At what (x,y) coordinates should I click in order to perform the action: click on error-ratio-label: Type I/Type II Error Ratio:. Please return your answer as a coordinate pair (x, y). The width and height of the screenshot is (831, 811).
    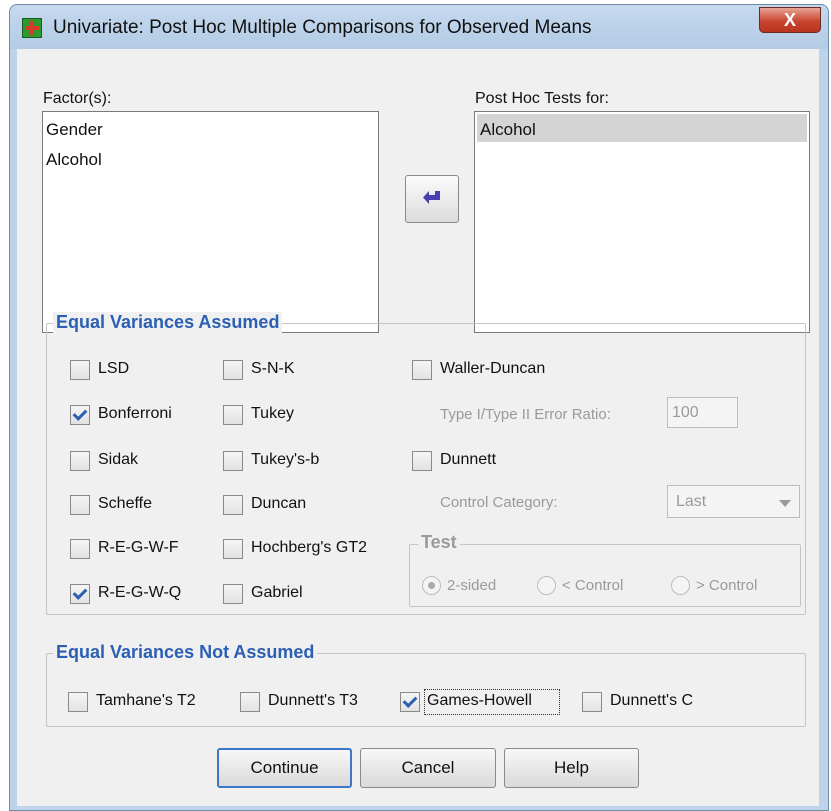
    Looking at the image, I should click on (525, 414).